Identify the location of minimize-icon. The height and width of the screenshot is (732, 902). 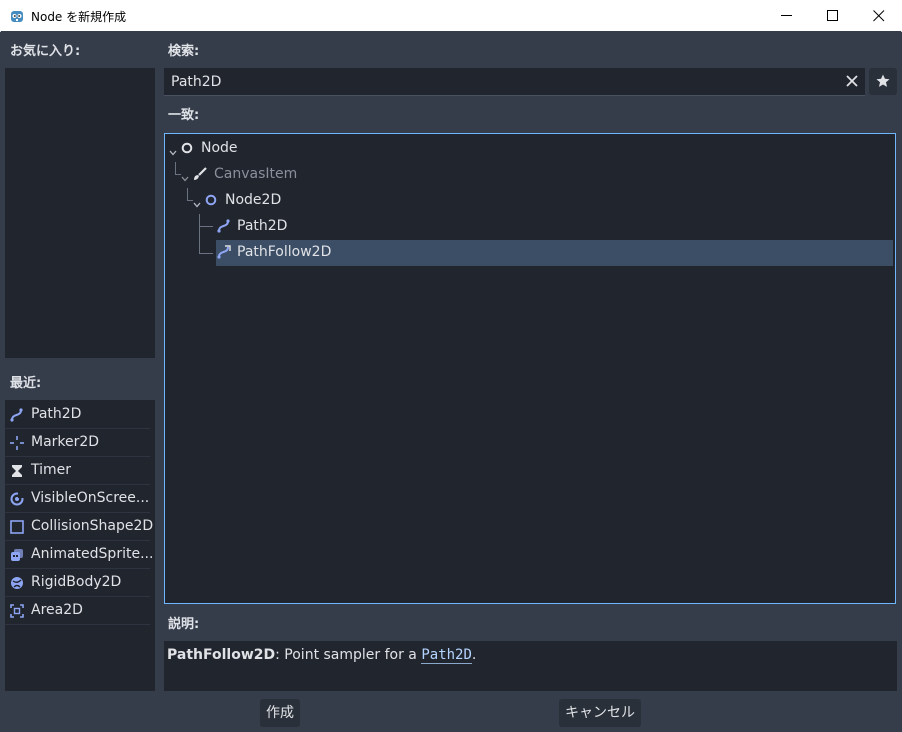
(786, 15).